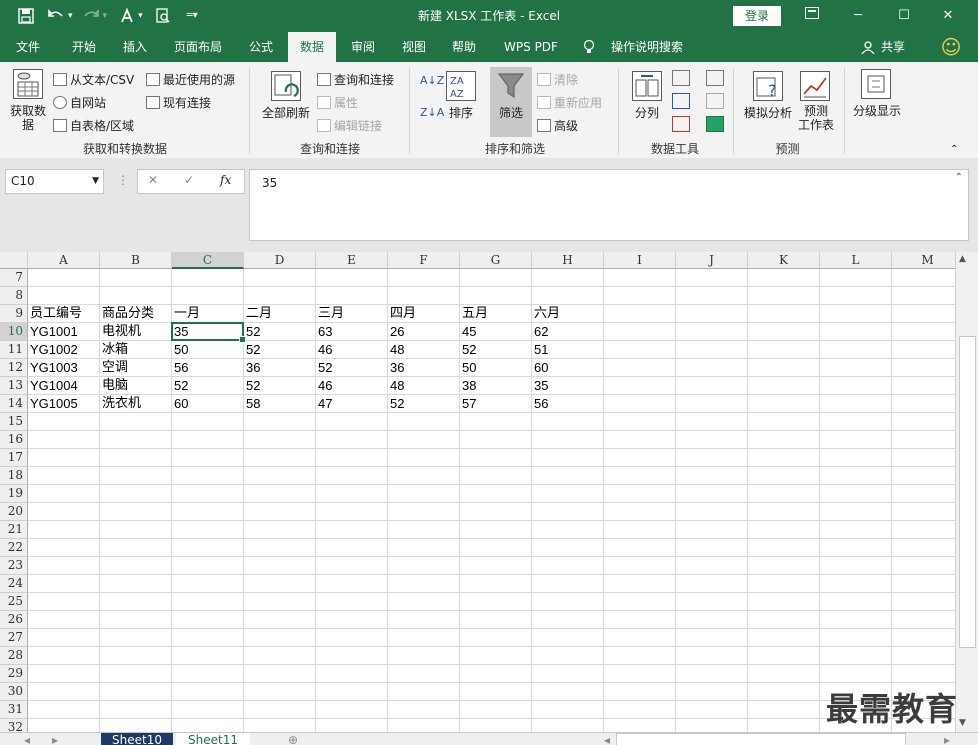  What do you see at coordinates (568, 548) in the screenshot?
I see `cell-H22` at bounding box center [568, 548].